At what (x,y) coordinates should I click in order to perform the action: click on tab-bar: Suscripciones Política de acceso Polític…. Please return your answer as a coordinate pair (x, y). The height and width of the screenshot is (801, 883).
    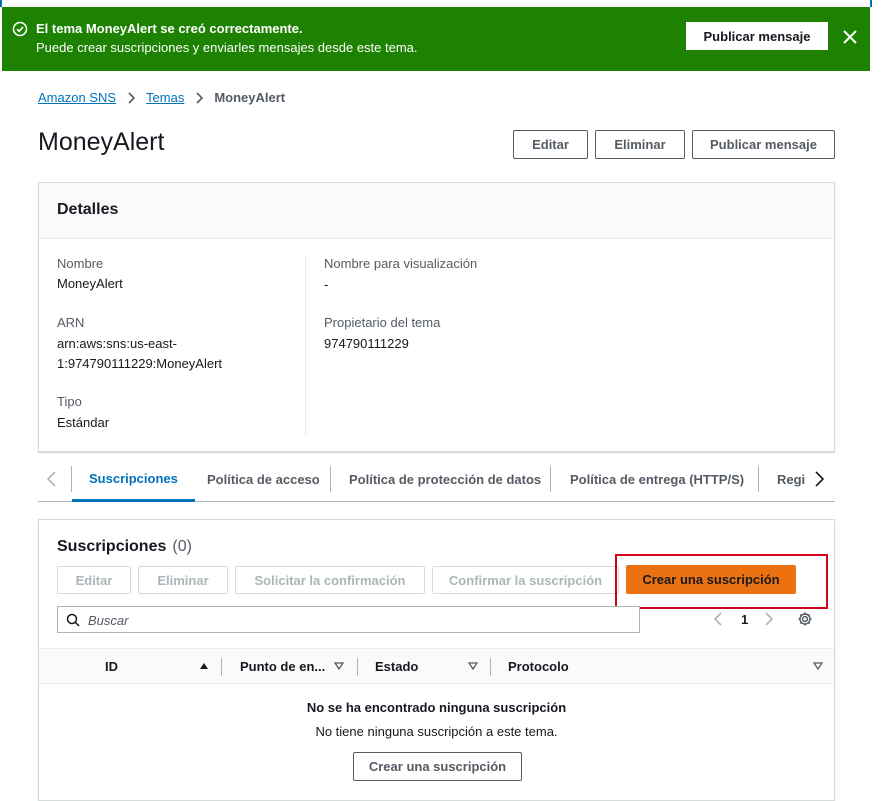
    Looking at the image, I should click on (436, 480).